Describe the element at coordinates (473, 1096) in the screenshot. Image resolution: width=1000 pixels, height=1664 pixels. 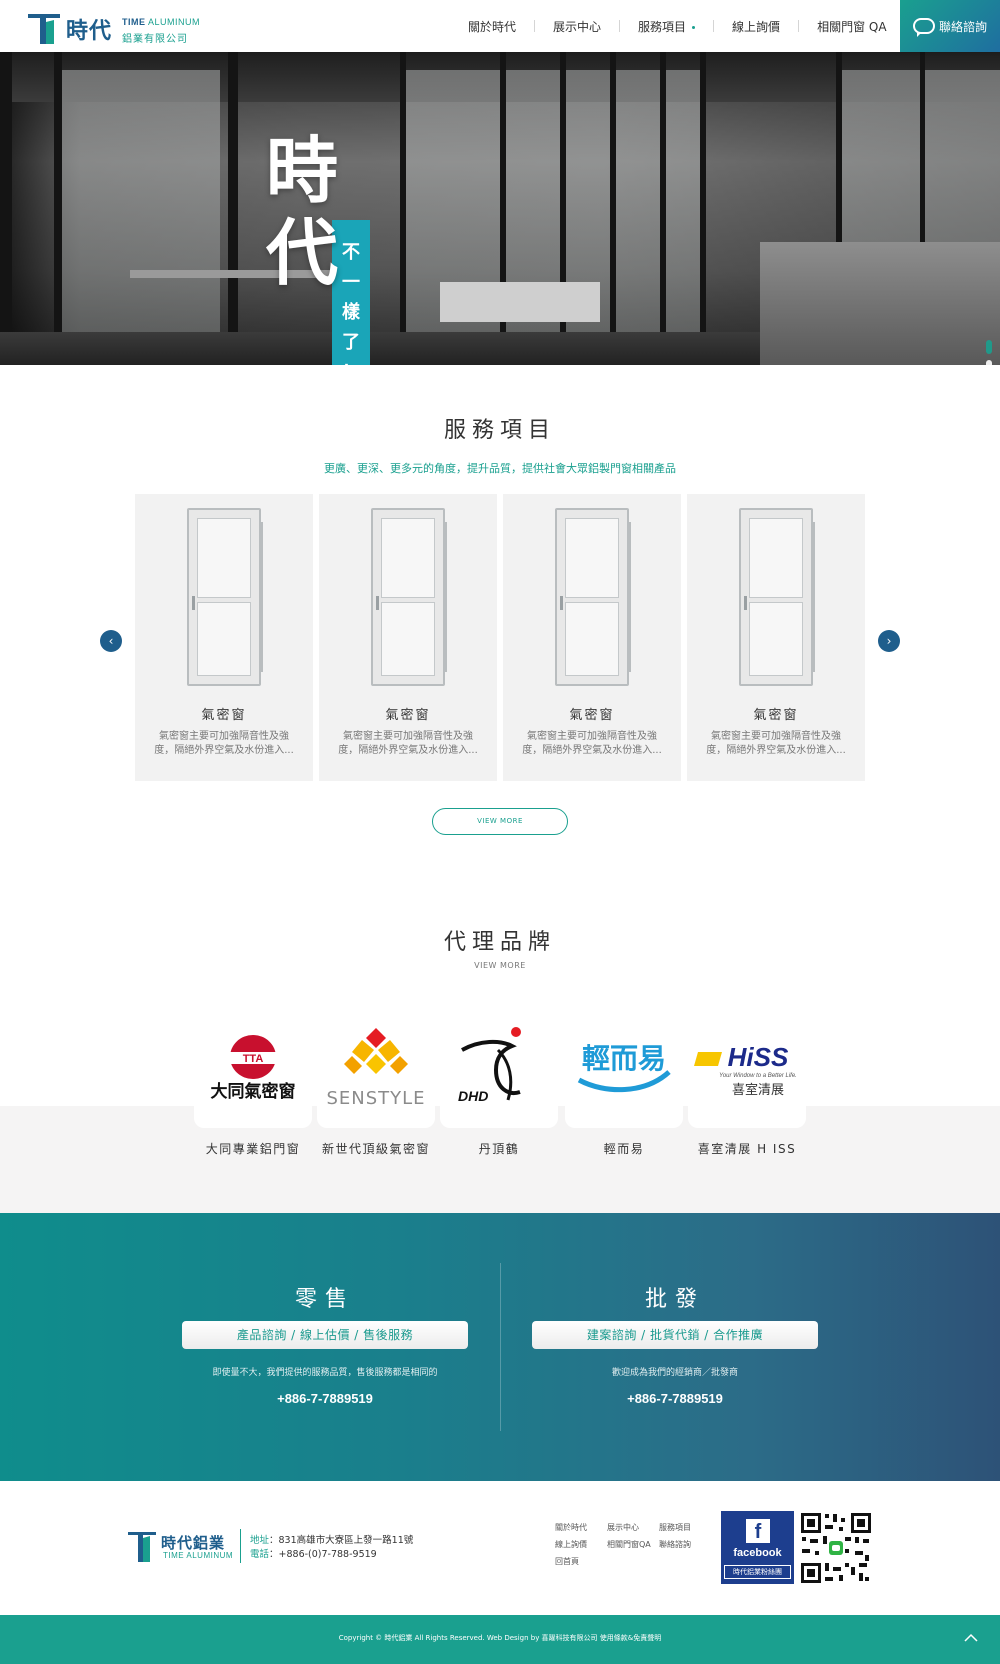
I see `dhd-logo-text: DHD` at that location.